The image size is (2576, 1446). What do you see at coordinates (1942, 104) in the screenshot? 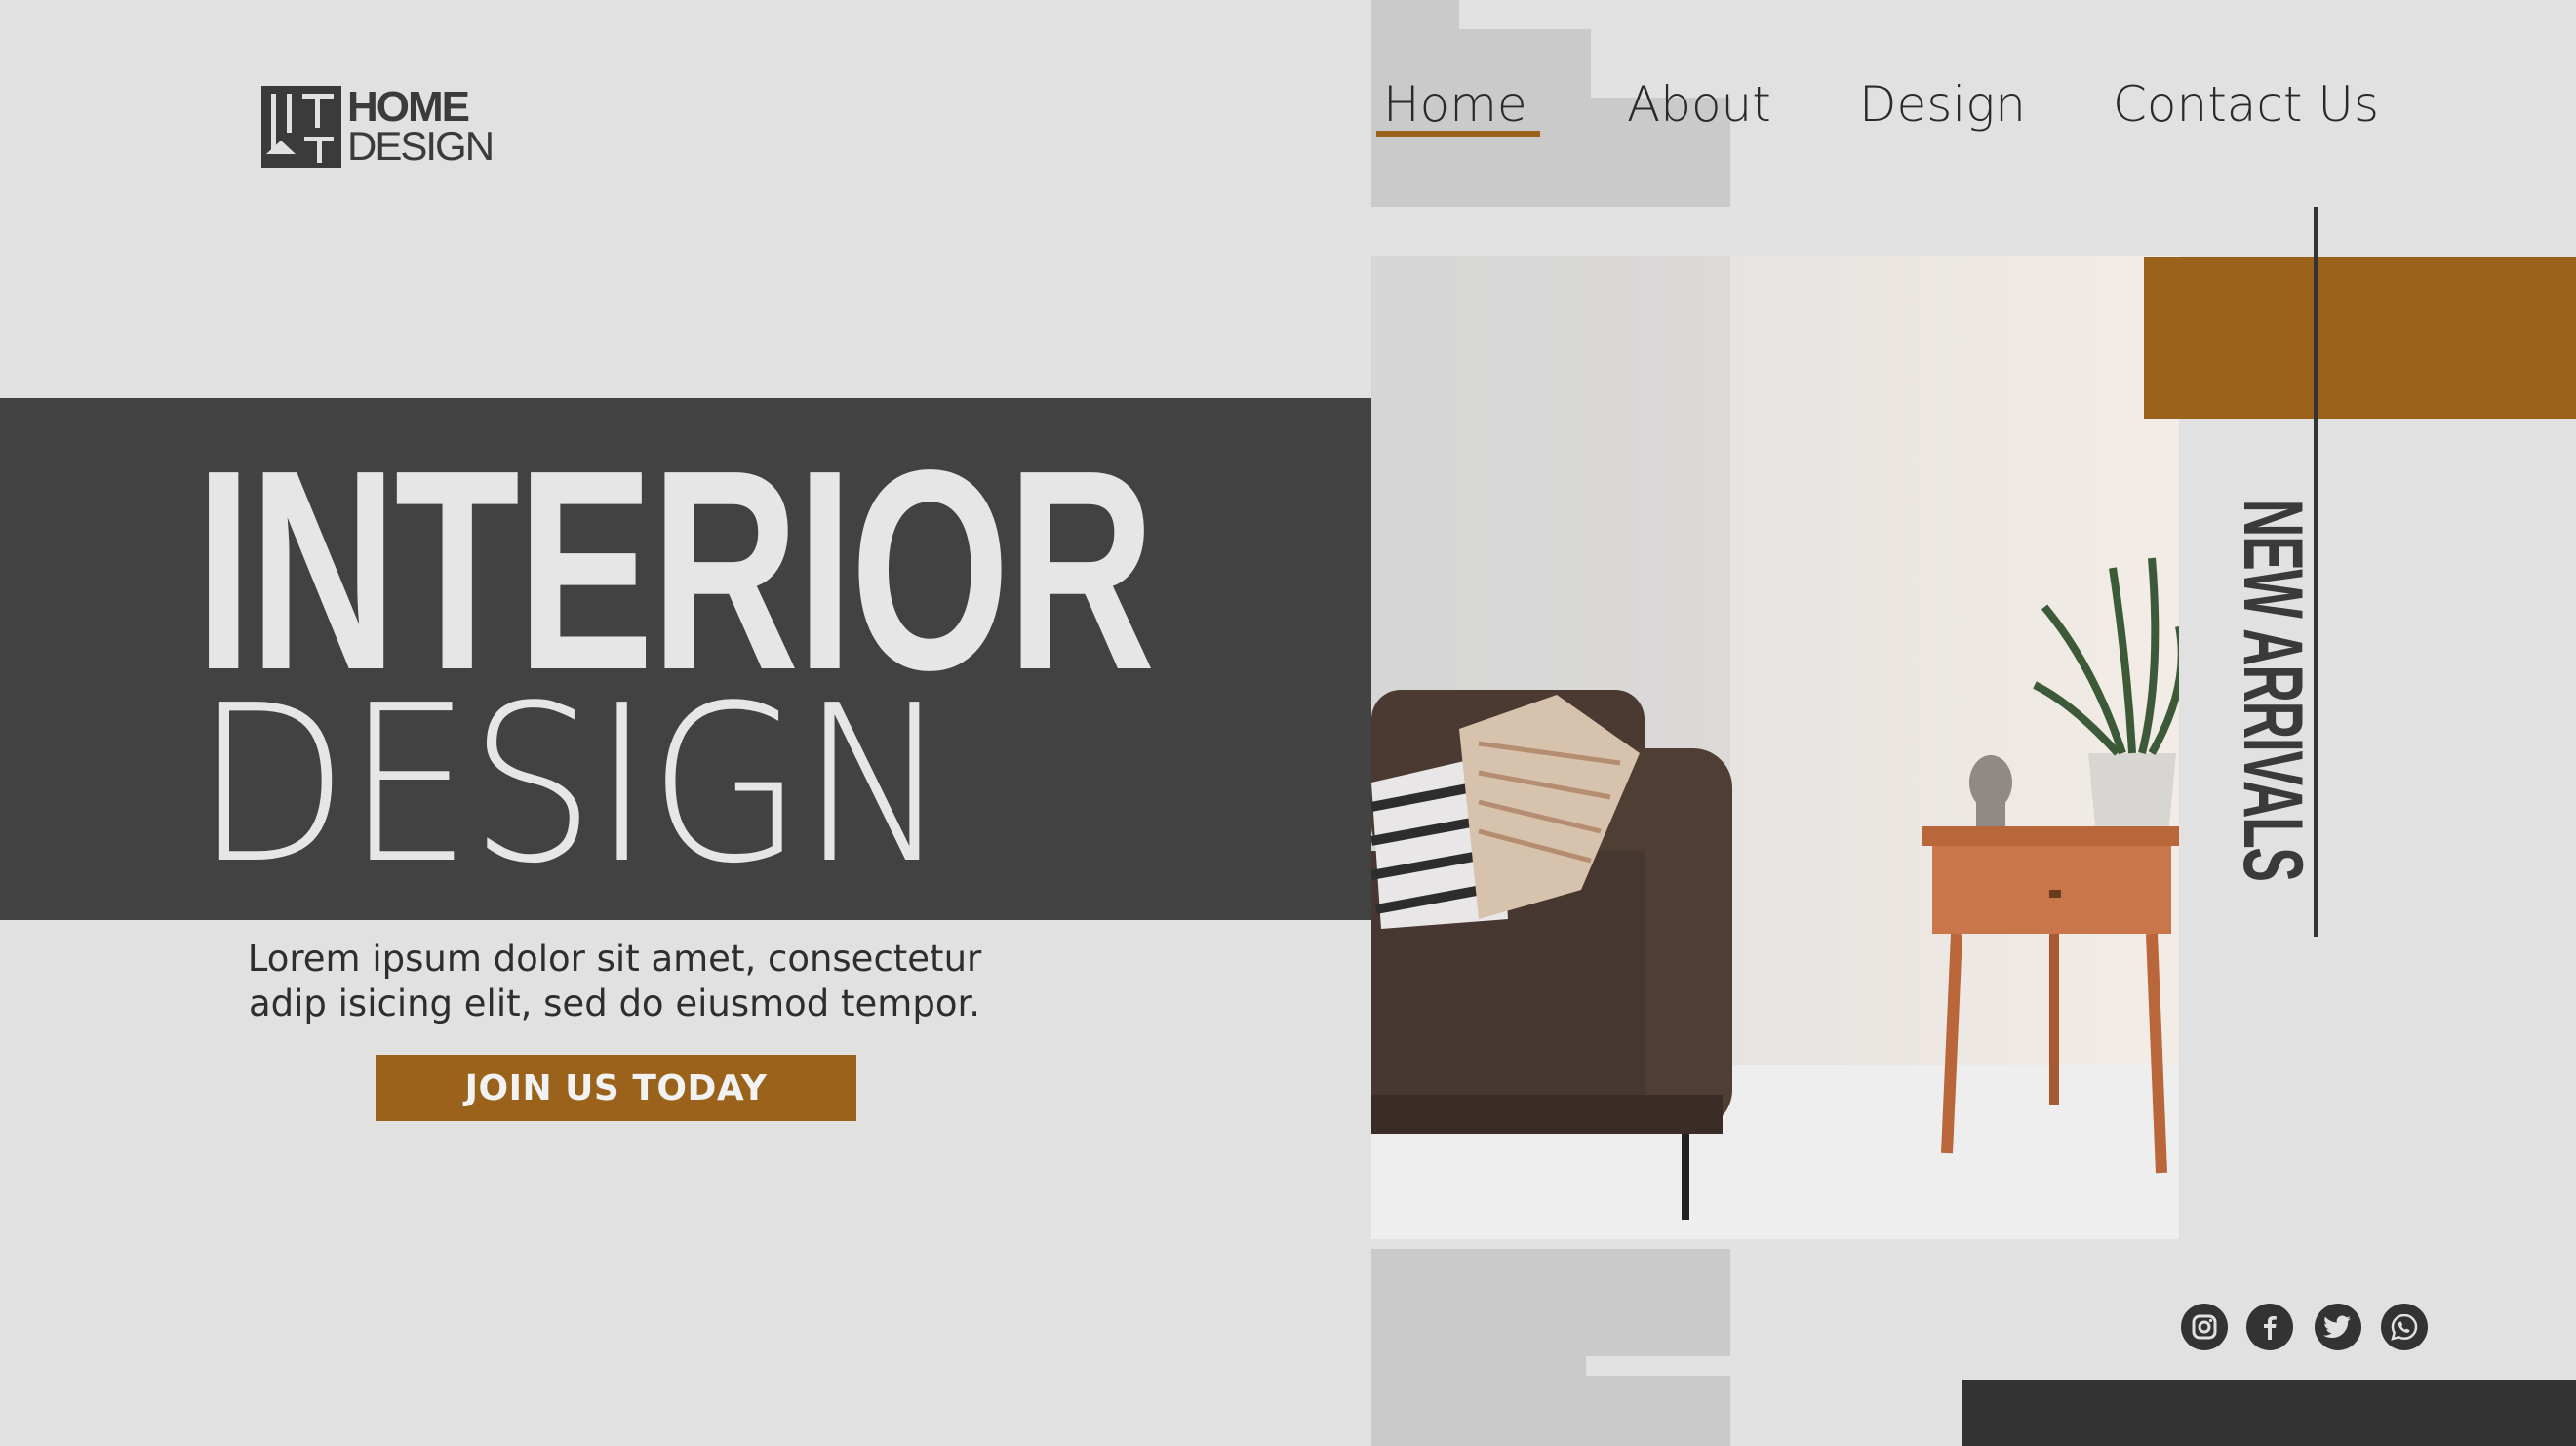
I see `nav-design: Design` at bounding box center [1942, 104].